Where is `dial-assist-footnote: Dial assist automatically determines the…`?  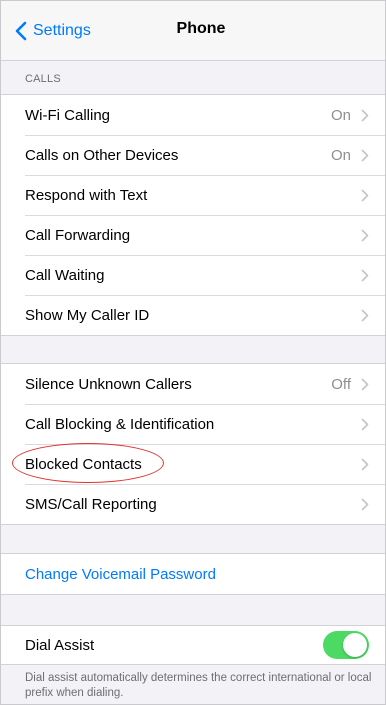 dial-assist-footnote: Dial assist automatically determines the… is located at coordinates (198, 685).